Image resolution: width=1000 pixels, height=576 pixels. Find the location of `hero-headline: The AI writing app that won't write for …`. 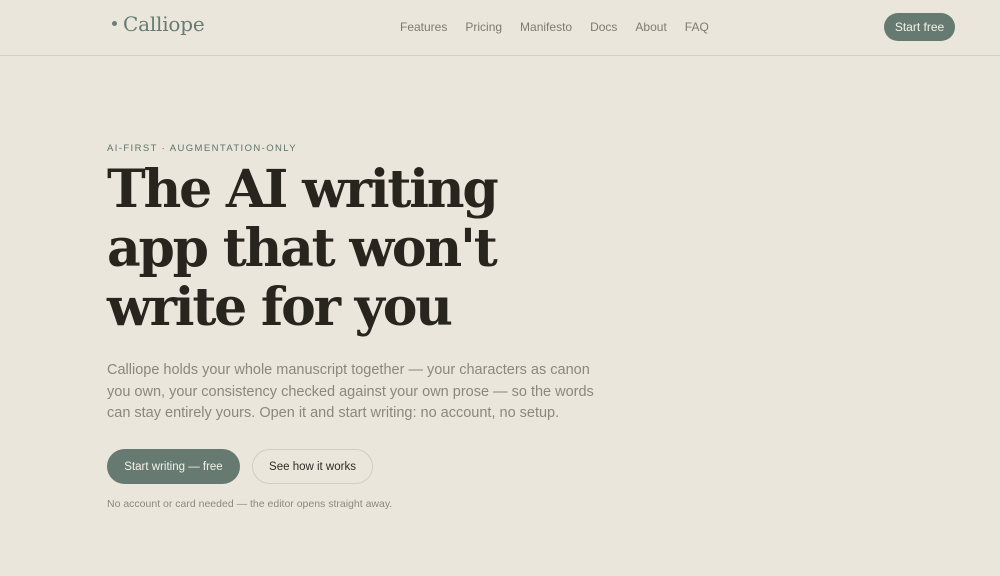

hero-headline: The AI writing app that won't write for … is located at coordinates (303, 248).